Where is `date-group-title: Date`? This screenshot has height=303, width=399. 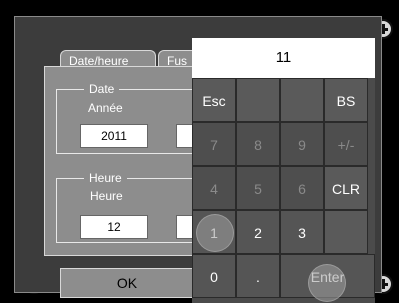
date-group-title: Date is located at coordinates (102, 89).